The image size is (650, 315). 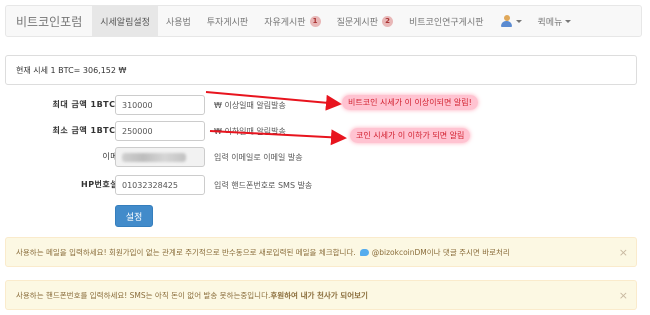 I want to click on min-annotation-note: 코인 시세가 이 이하가 되면 알림, so click(x=410, y=135).